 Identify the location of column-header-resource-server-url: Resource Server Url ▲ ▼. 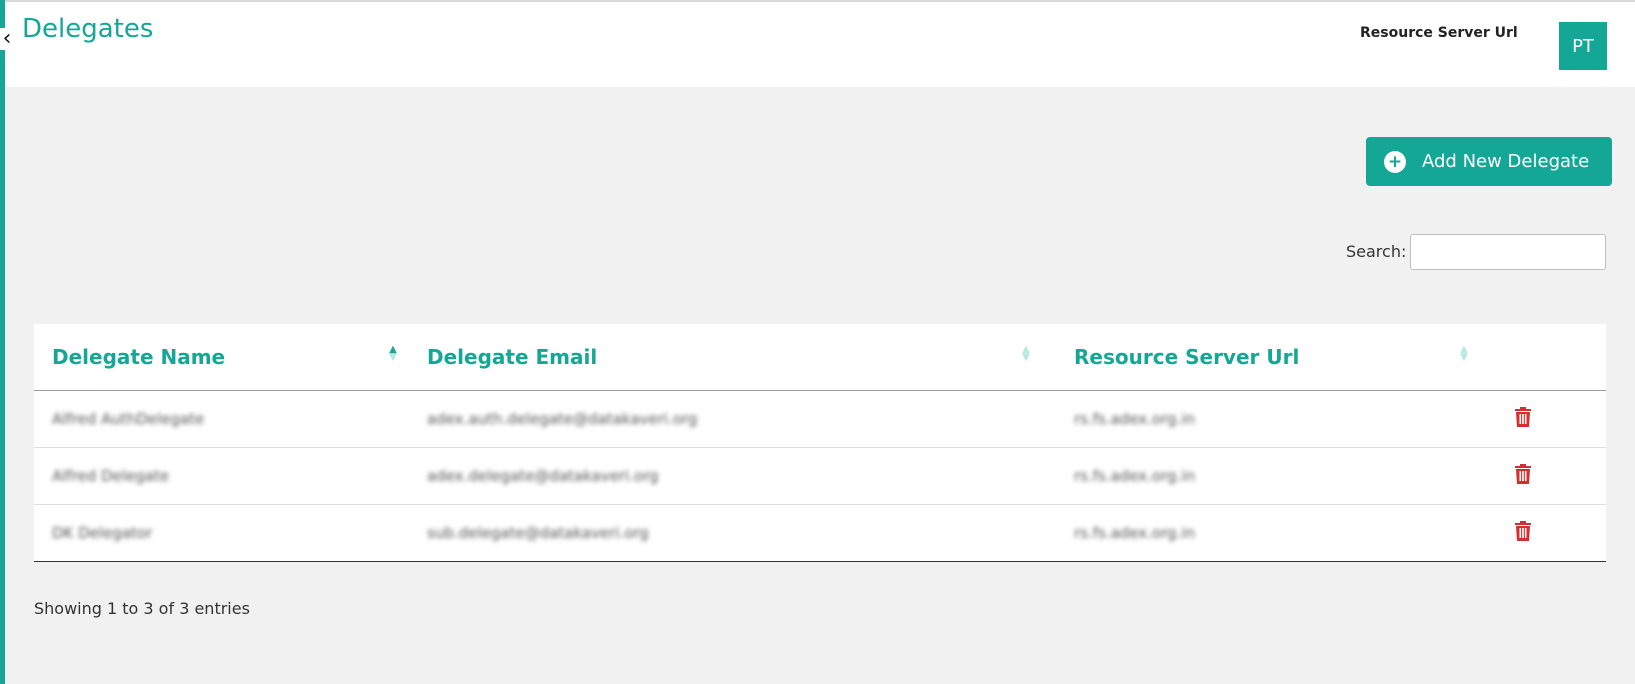
(1275, 357).